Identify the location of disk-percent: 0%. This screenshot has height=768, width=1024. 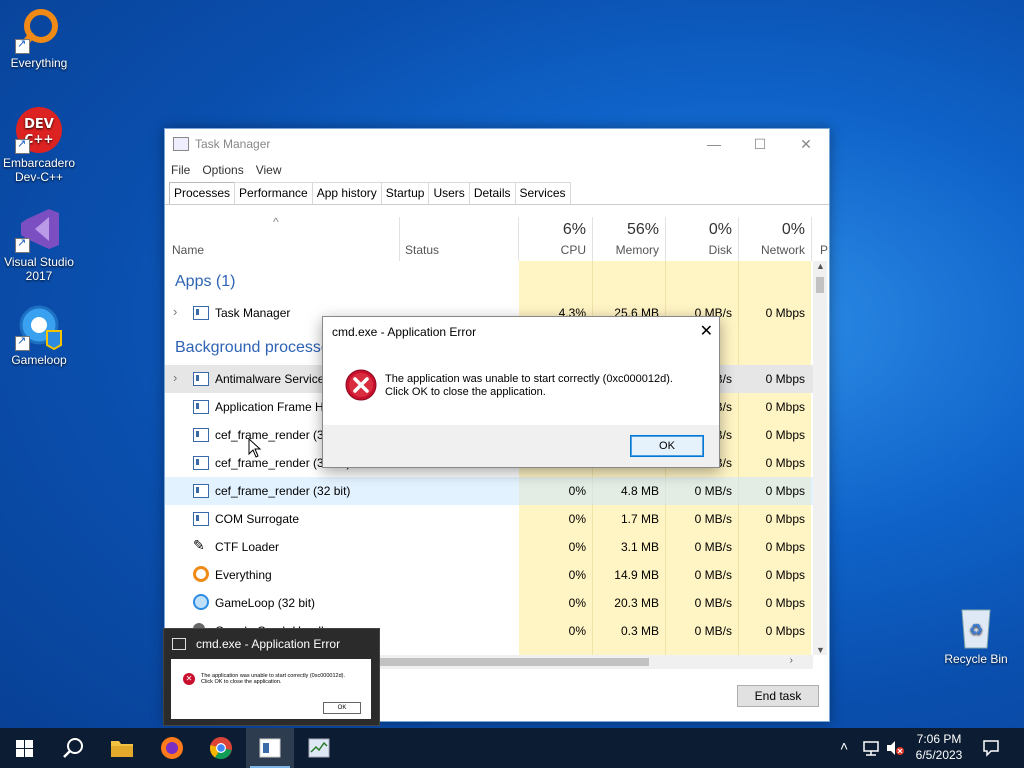
(720, 229).